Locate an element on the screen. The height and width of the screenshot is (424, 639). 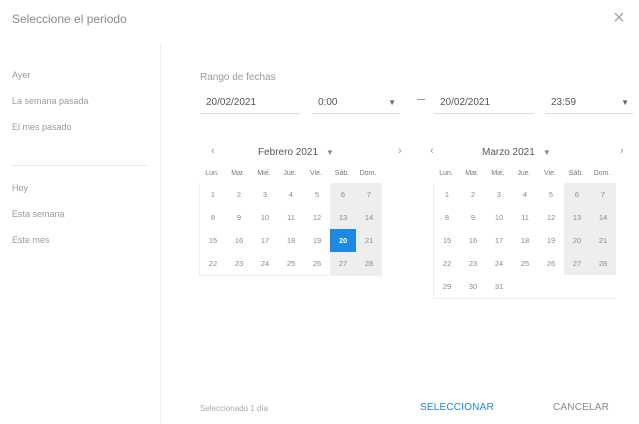
right-month-select: Marzo 2021 ▼ is located at coordinates (516, 152).